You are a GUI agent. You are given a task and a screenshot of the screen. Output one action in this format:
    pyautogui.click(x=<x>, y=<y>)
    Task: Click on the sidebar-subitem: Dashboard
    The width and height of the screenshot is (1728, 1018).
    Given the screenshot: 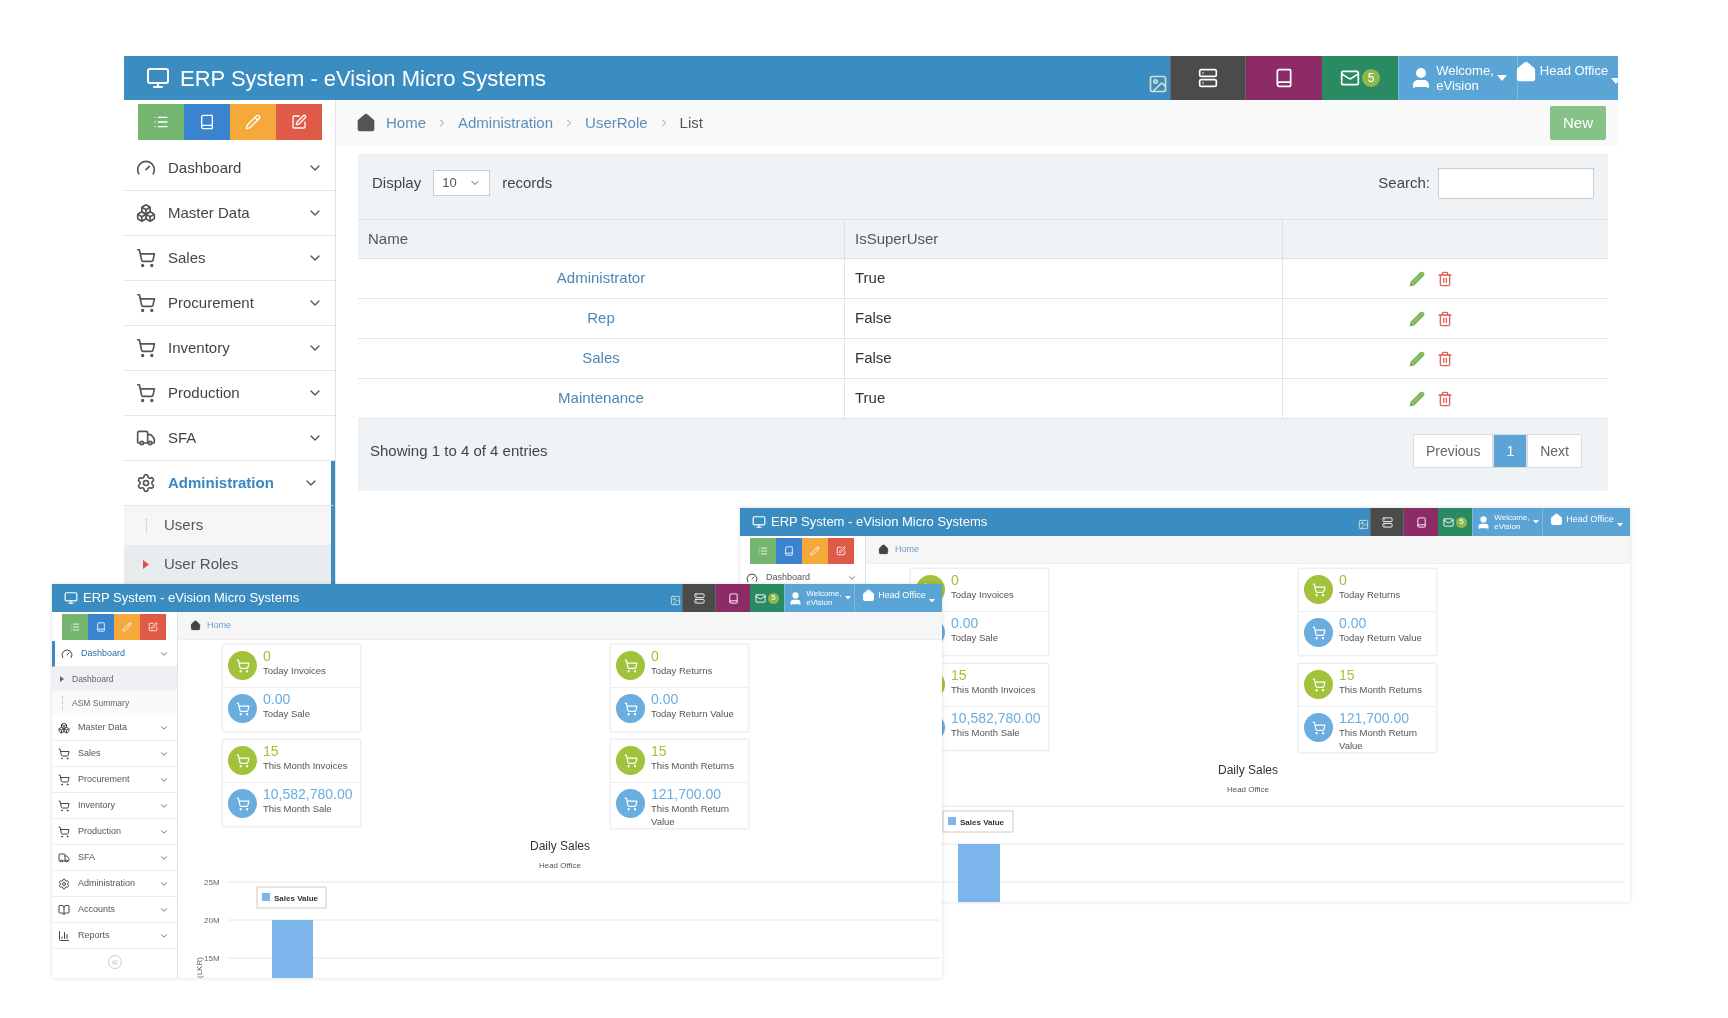 What is the action you would take?
    pyautogui.click(x=114, y=679)
    